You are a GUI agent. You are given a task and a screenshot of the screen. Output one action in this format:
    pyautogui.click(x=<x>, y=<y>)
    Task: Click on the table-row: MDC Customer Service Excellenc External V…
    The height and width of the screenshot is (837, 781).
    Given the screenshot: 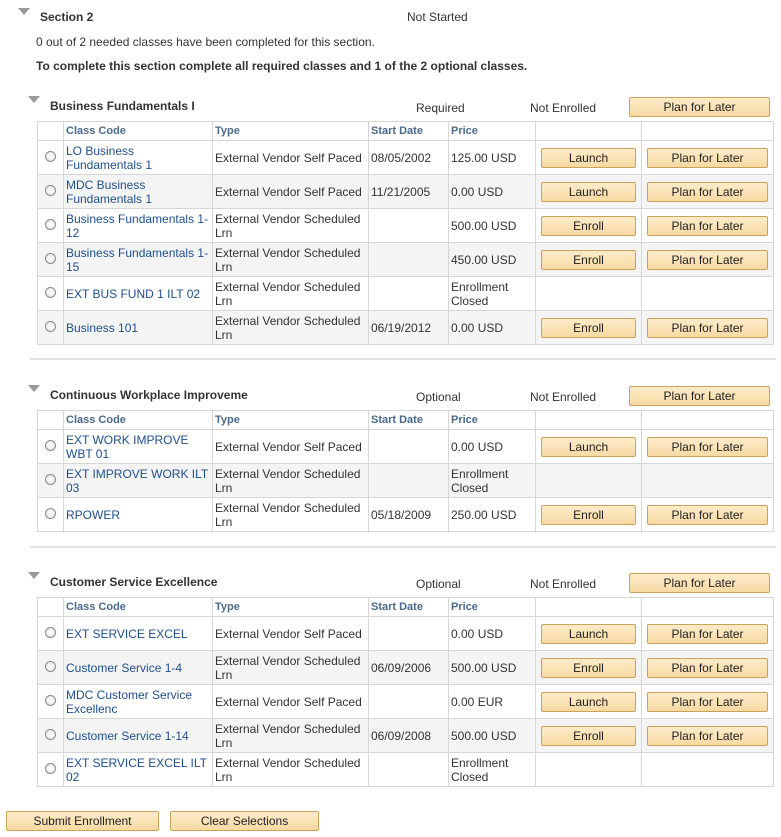 What is the action you would take?
    pyautogui.click(x=405, y=701)
    